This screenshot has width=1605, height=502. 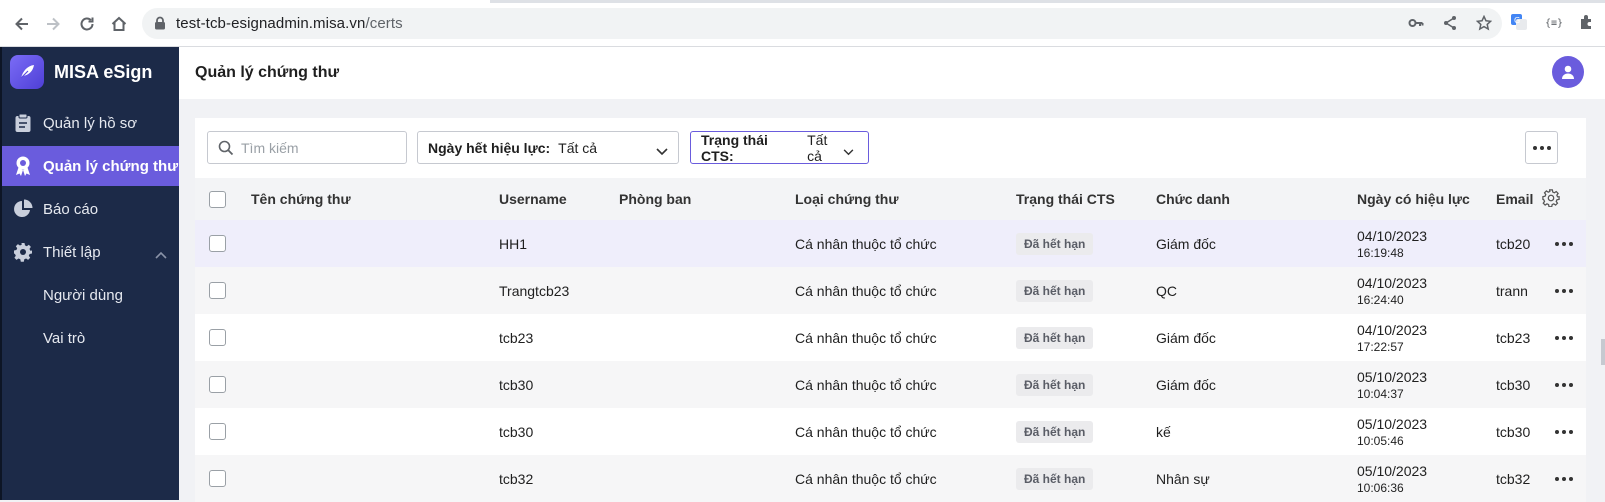 What do you see at coordinates (707, 199) in the screenshot?
I see `column-header: Phòng ban` at bounding box center [707, 199].